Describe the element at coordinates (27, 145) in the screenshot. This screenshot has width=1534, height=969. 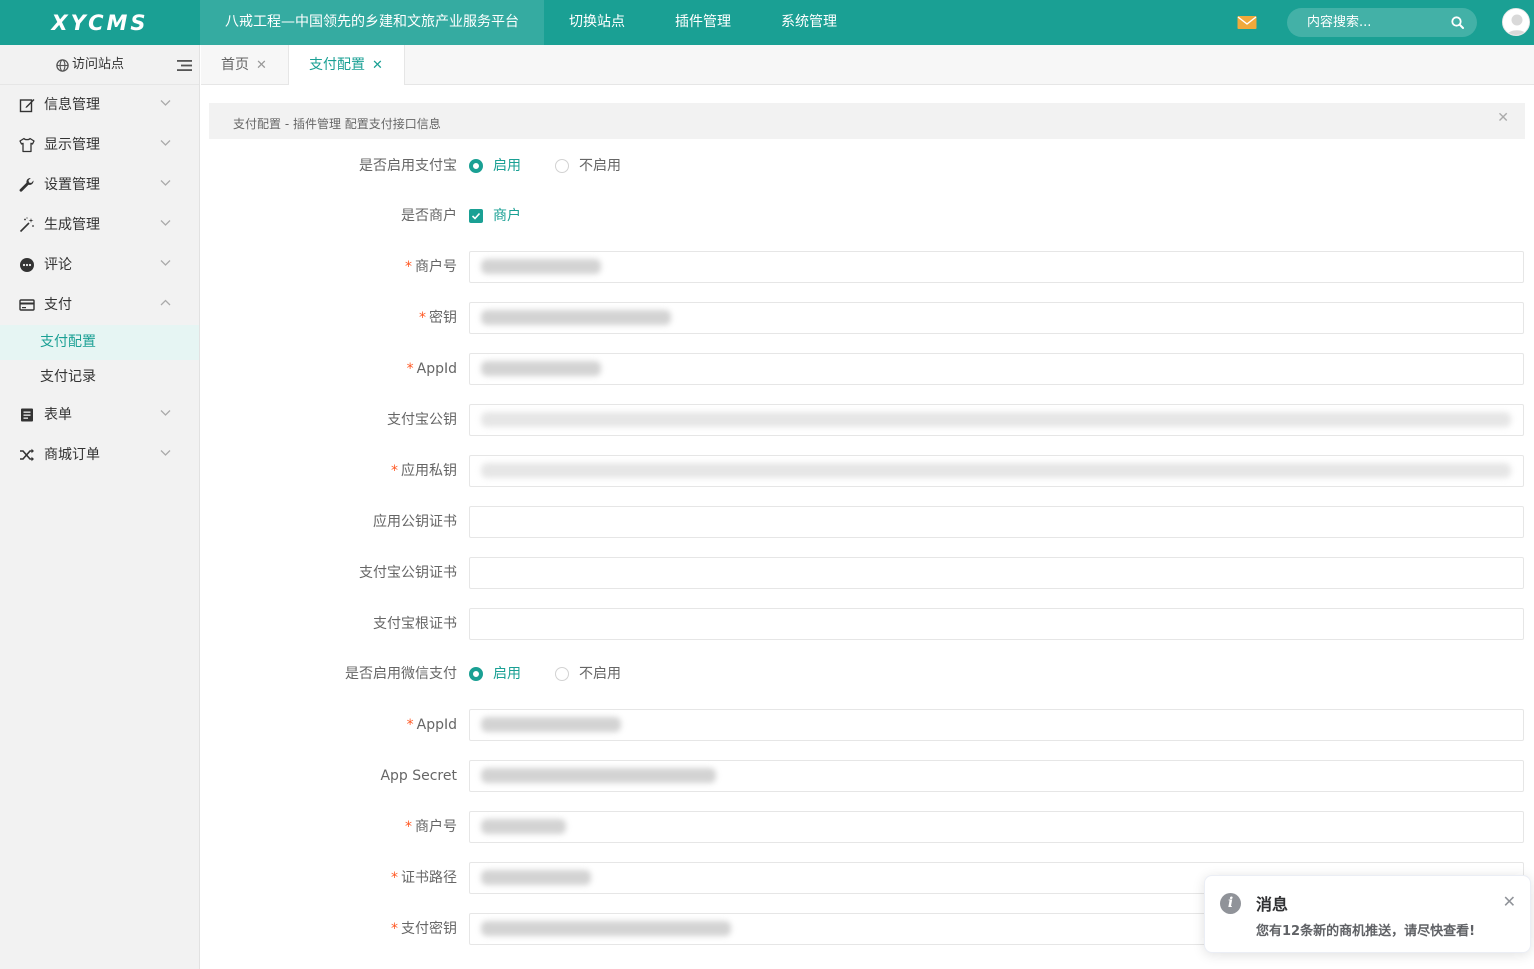
I see `shirt-icon` at that location.